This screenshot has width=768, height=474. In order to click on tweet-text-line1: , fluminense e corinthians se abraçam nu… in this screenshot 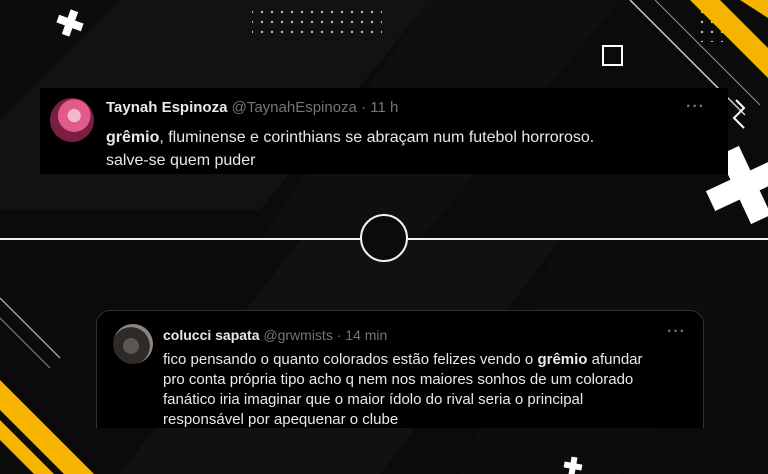, I will do `click(377, 137)`.